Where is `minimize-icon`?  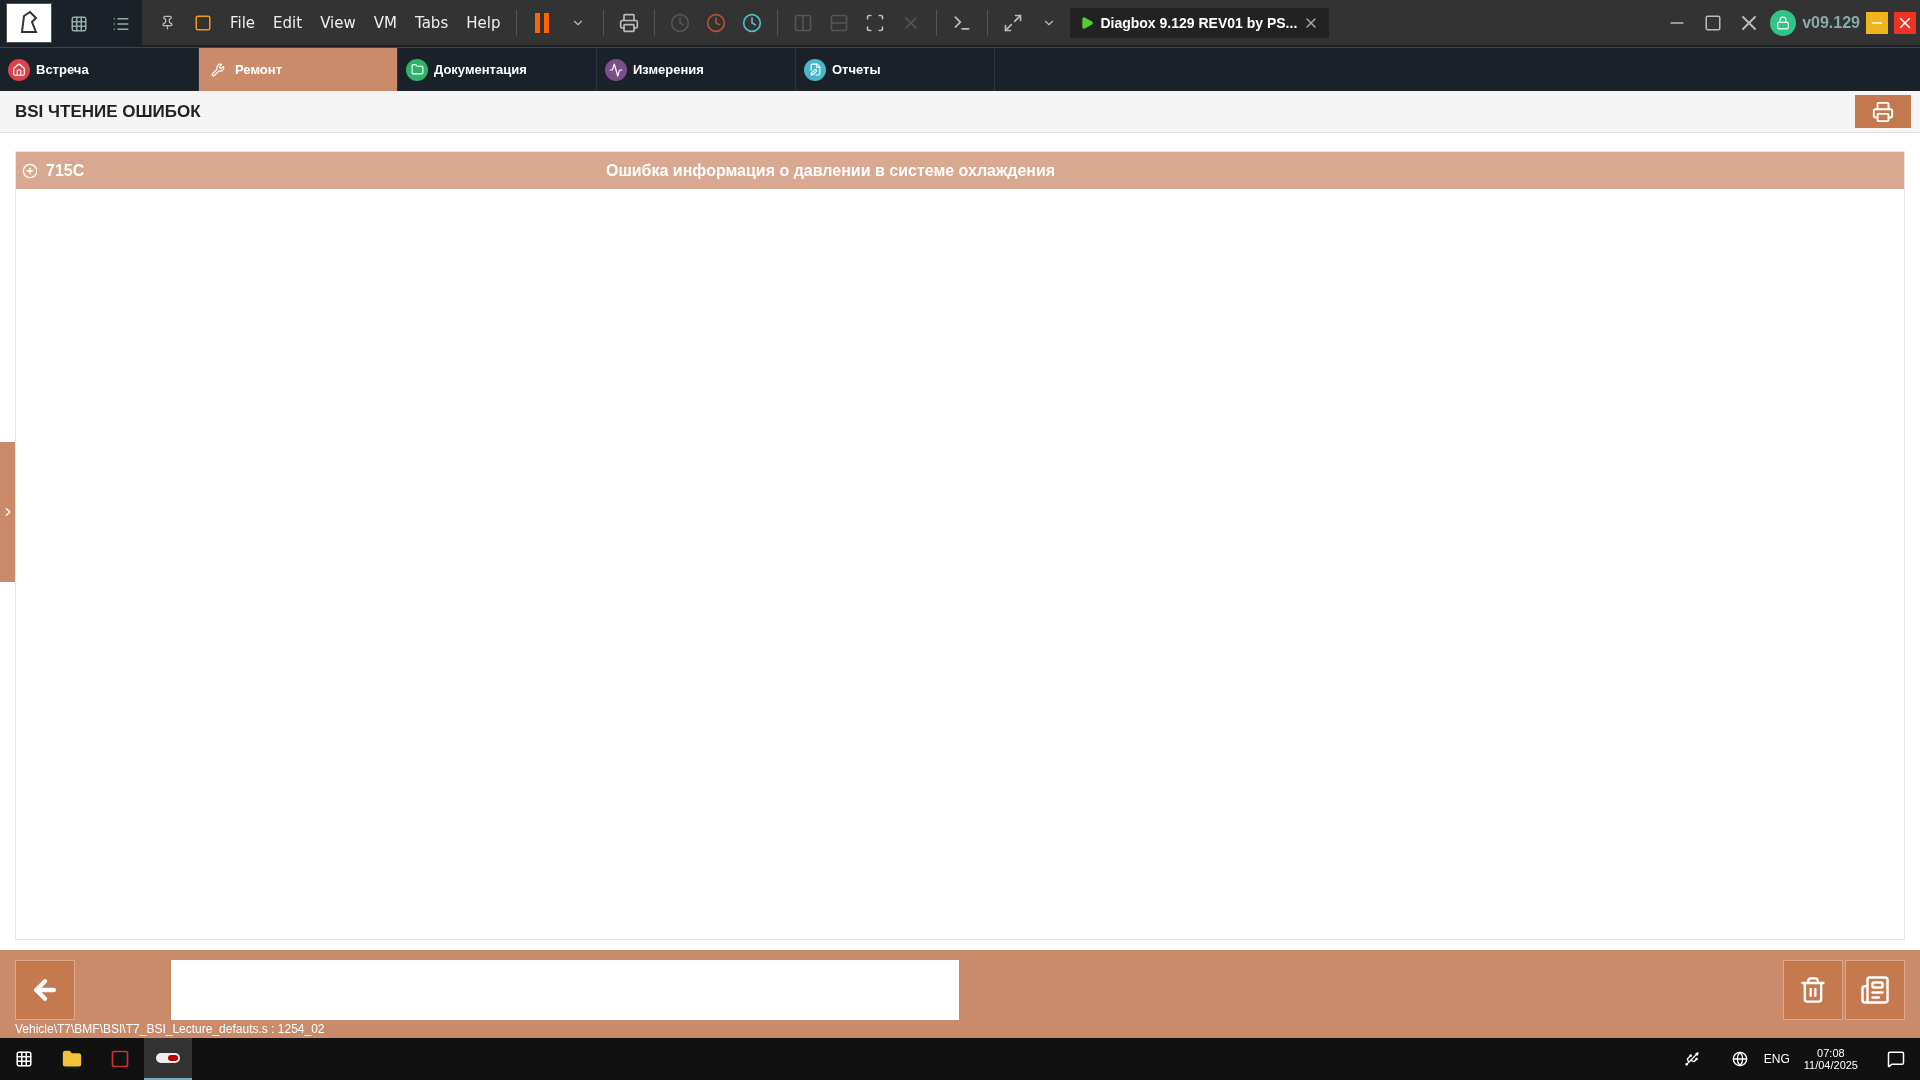
minimize-icon is located at coordinates (1877, 22).